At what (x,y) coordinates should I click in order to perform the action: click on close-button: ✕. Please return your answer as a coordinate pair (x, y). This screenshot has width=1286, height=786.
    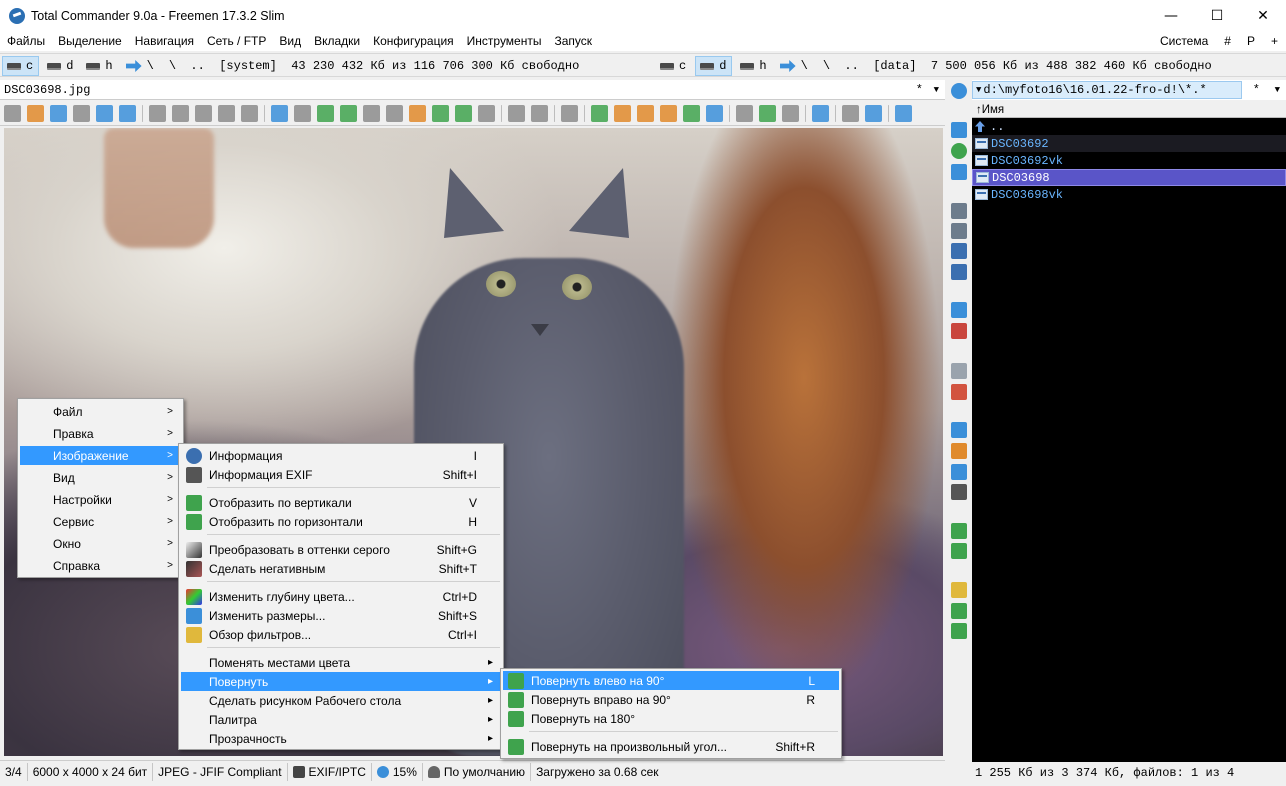
    Looking at the image, I should click on (1263, 15).